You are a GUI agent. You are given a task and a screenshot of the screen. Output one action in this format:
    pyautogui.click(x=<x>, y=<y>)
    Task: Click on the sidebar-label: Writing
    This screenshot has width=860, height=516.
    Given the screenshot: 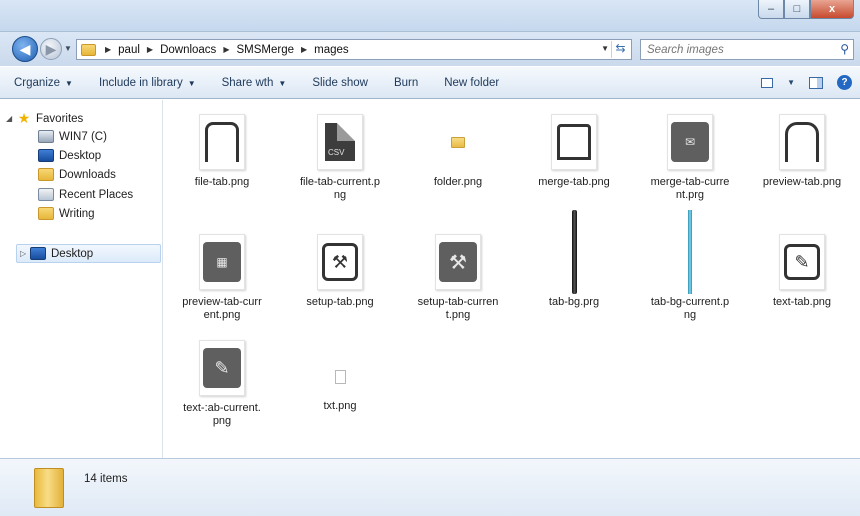 What is the action you would take?
    pyautogui.click(x=77, y=213)
    